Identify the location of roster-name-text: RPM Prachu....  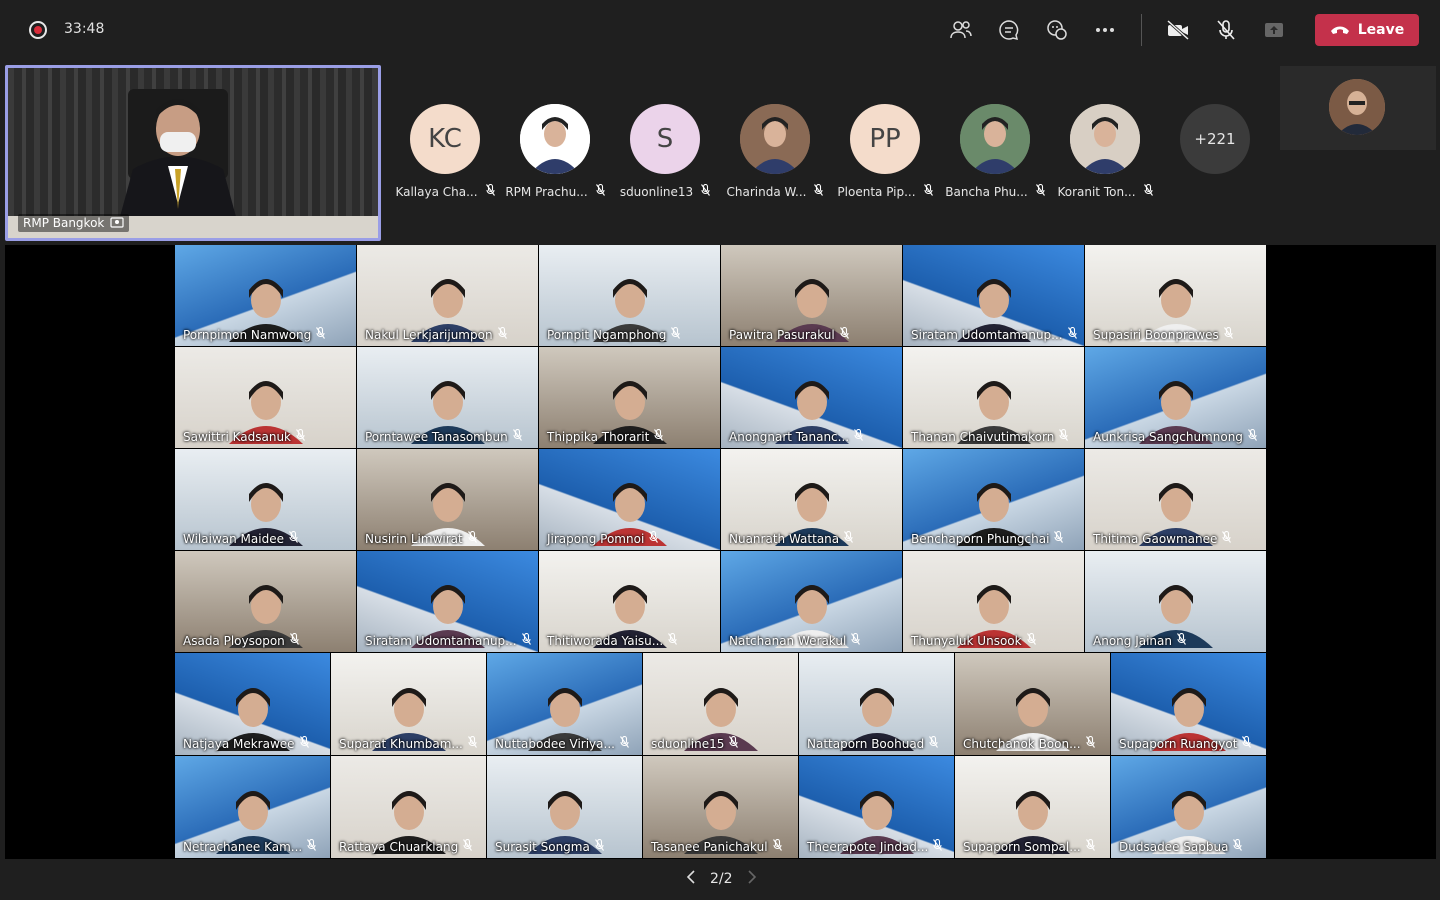
(546, 191).